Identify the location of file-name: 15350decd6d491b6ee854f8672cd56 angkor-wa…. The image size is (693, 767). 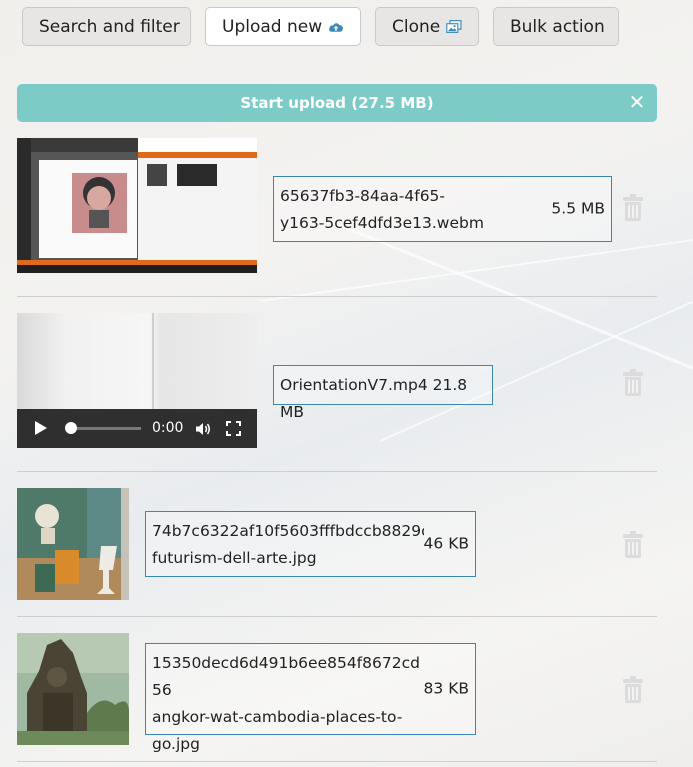
(286, 703).